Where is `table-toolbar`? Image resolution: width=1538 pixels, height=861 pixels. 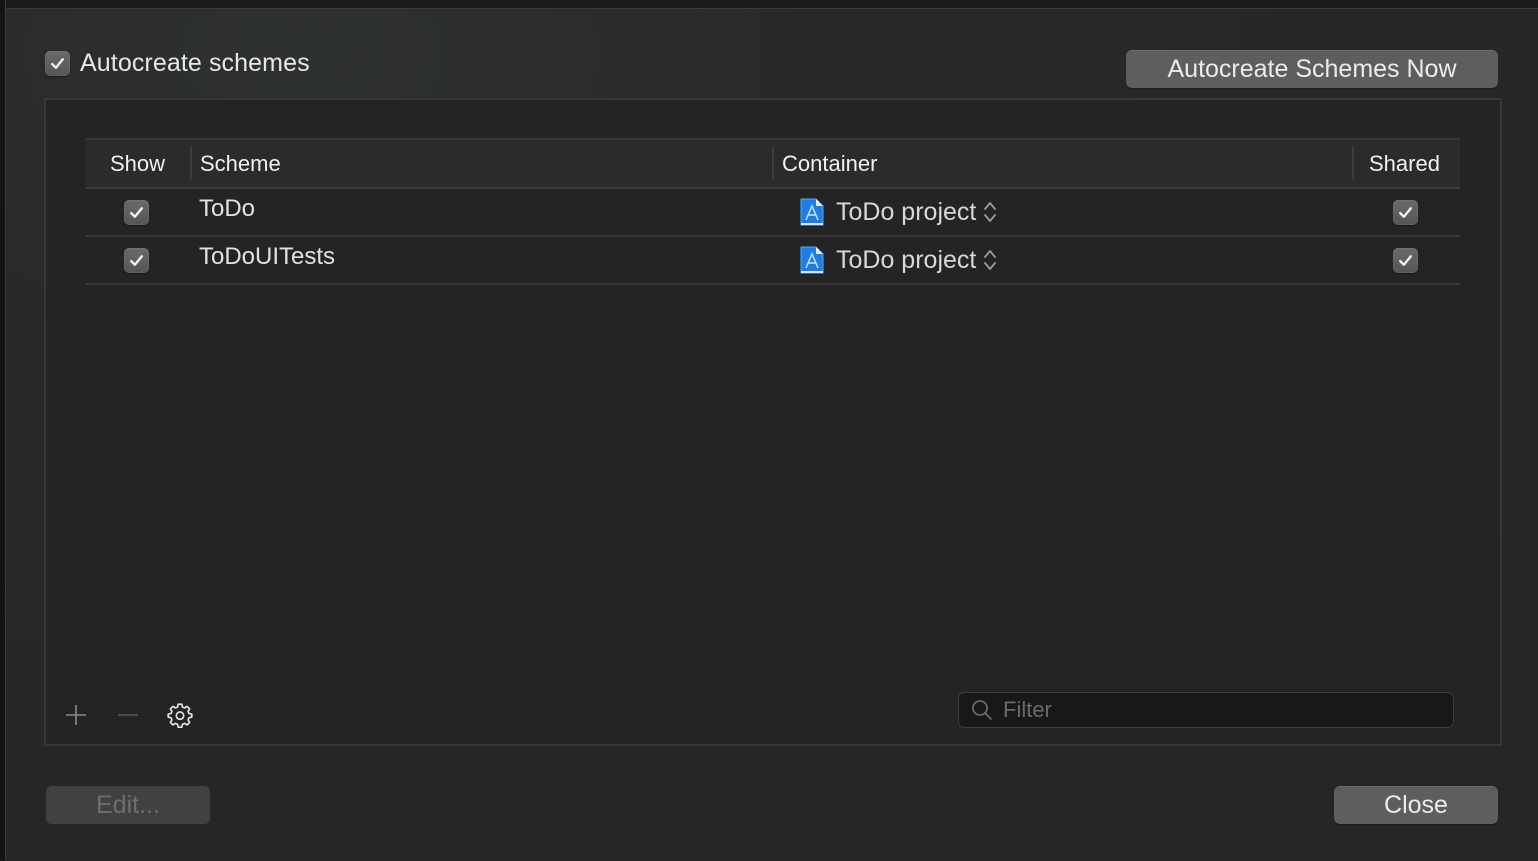
table-toolbar is located at coordinates (128, 715).